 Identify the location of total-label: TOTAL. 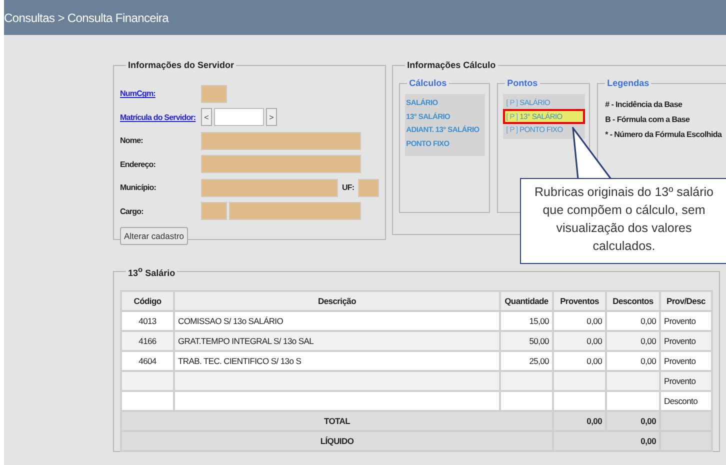
(337, 421).